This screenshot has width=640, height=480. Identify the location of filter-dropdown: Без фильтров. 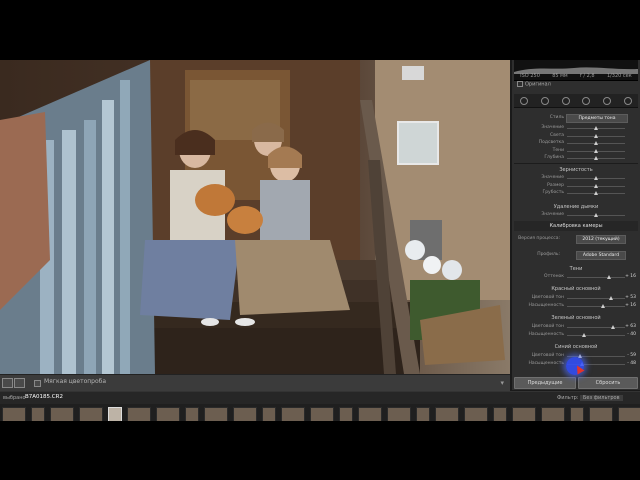
(601, 398).